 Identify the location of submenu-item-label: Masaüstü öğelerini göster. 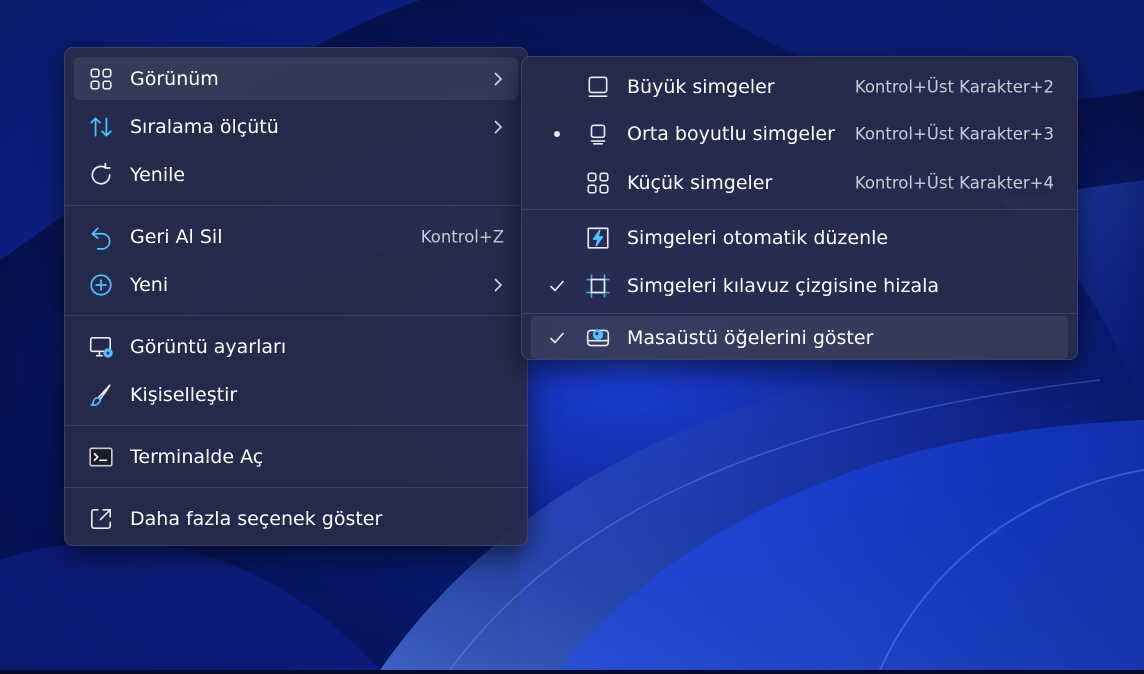
(750, 337).